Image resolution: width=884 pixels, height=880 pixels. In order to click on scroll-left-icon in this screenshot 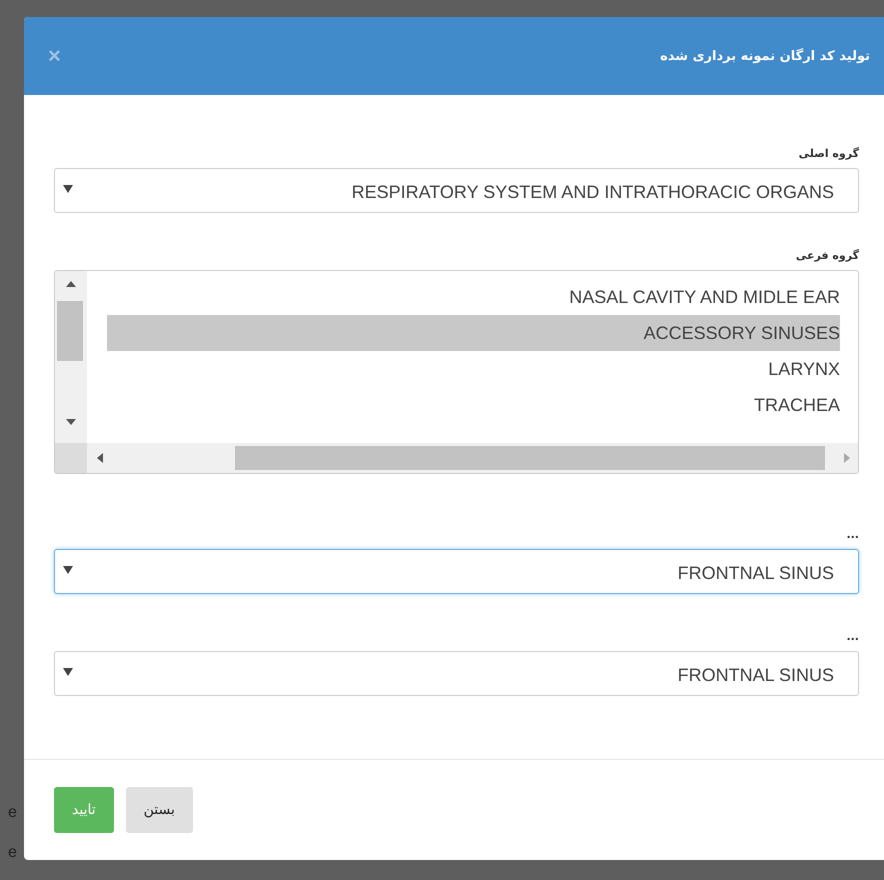, I will do `click(100, 458)`.